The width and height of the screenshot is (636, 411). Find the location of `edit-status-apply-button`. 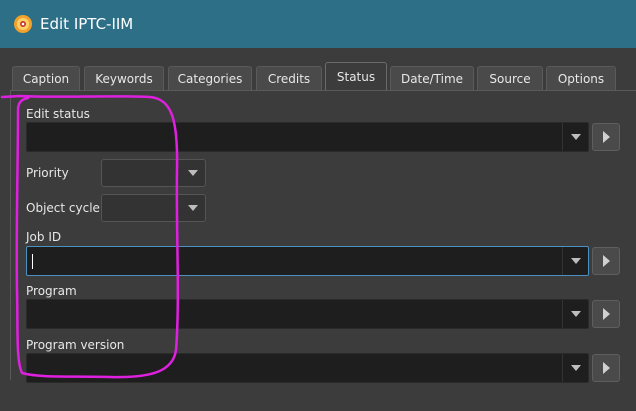

edit-status-apply-button is located at coordinates (606, 137).